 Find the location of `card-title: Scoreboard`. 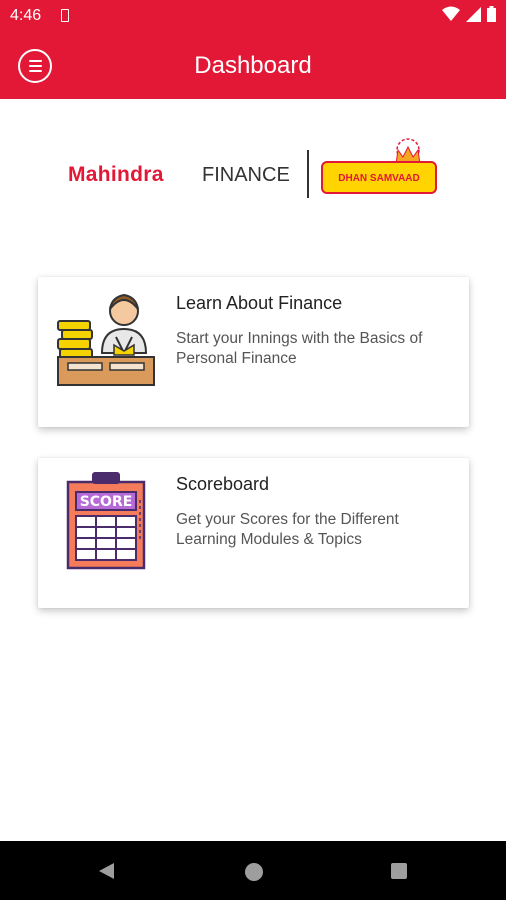

card-title: Scoreboard is located at coordinates (223, 484).